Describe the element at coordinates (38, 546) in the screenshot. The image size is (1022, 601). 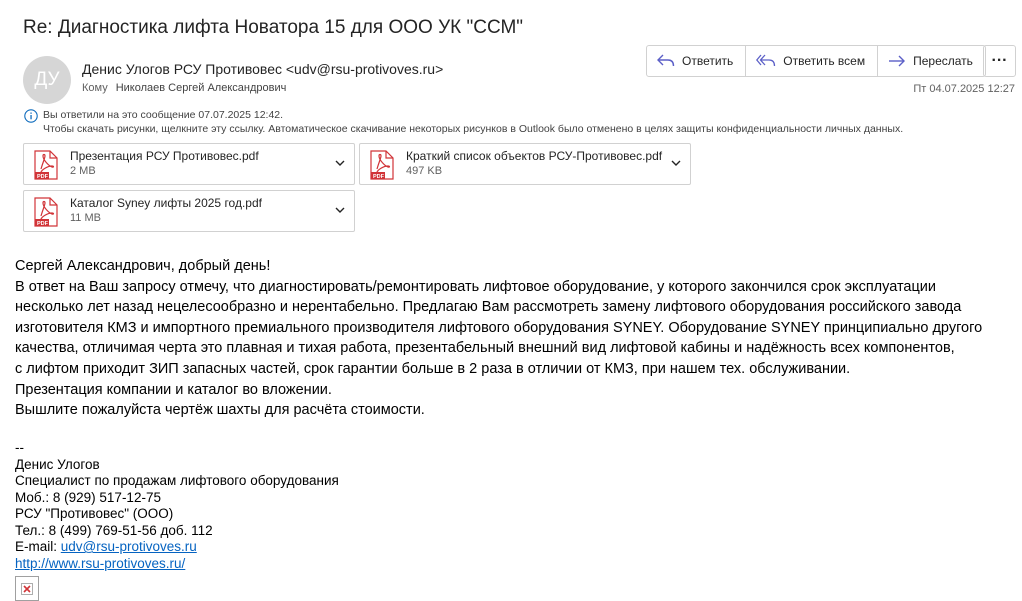
I see `email-label: E-mail:` at that location.